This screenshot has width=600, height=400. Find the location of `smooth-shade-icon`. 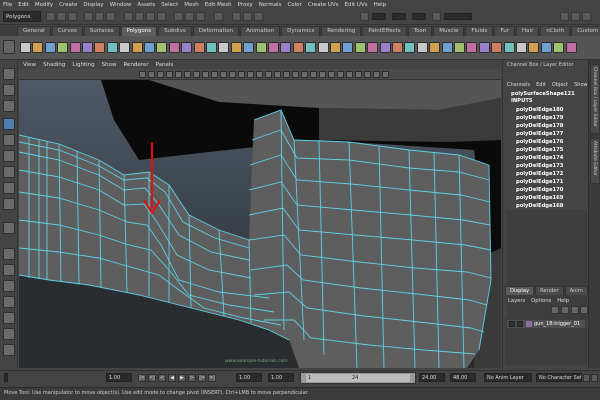

smooth-shade-icon is located at coordinates (268, 74).